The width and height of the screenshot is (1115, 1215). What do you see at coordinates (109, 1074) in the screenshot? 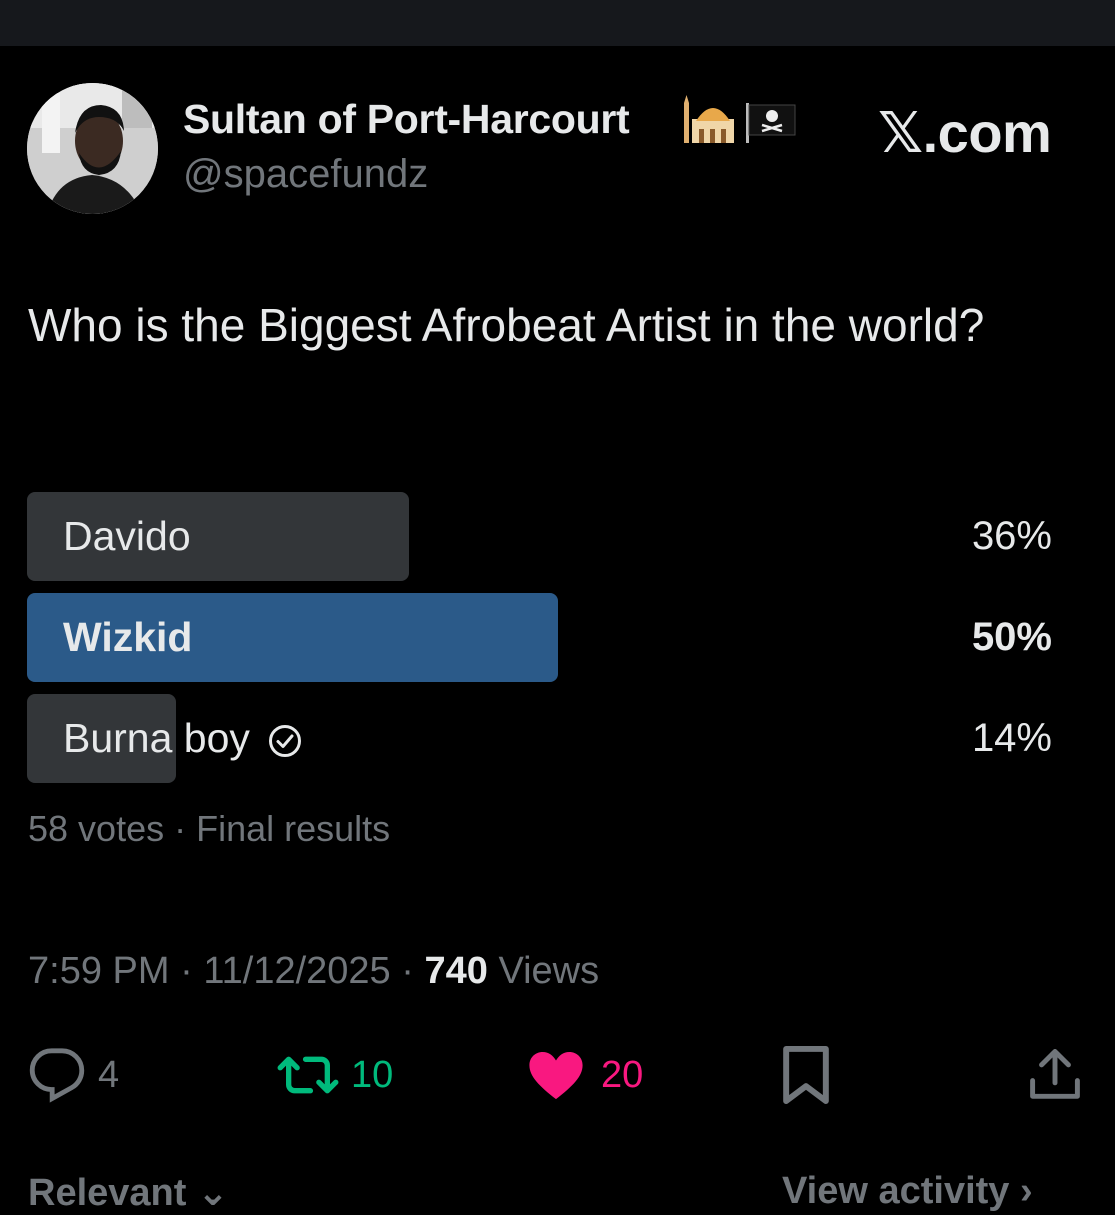
I see `reply-count: 4` at bounding box center [109, 1074].